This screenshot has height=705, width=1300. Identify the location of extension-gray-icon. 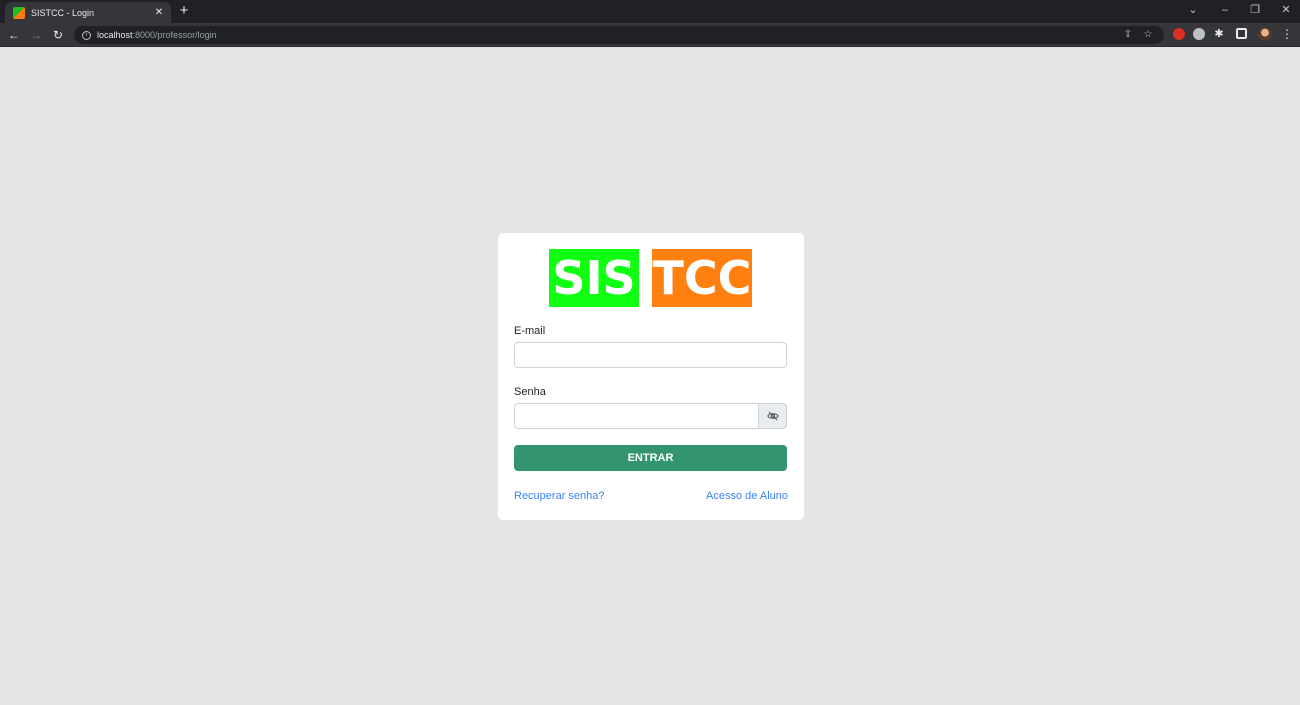
(1199, 34).